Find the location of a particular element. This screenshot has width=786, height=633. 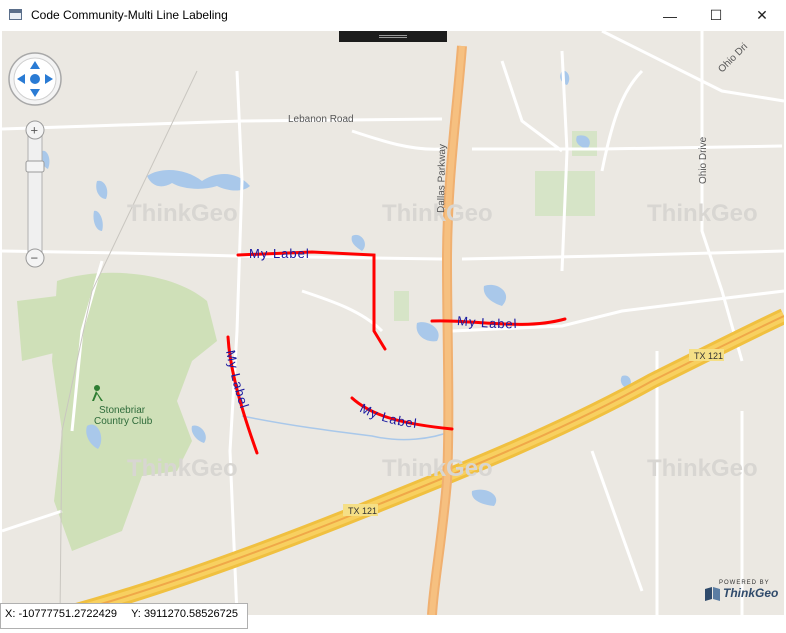

minimize-icon: — is located at coordinates (670, 15).